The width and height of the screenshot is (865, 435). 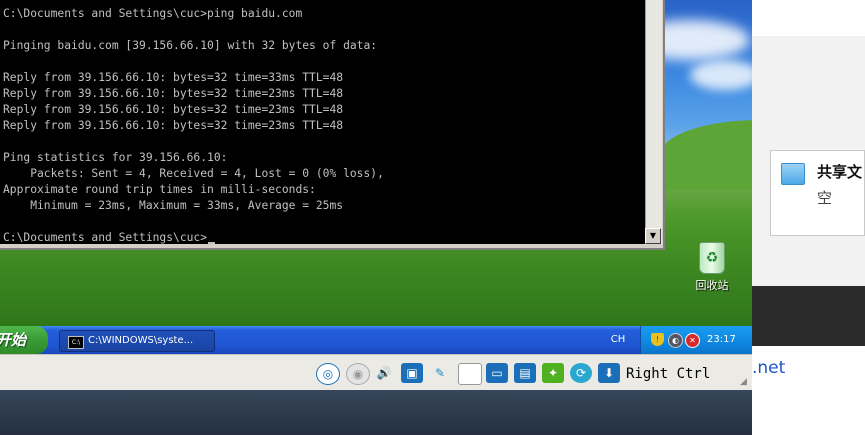 I want to click on recycle-bin-shortcut: ♻ 回收站, so click(x=712, y=267).